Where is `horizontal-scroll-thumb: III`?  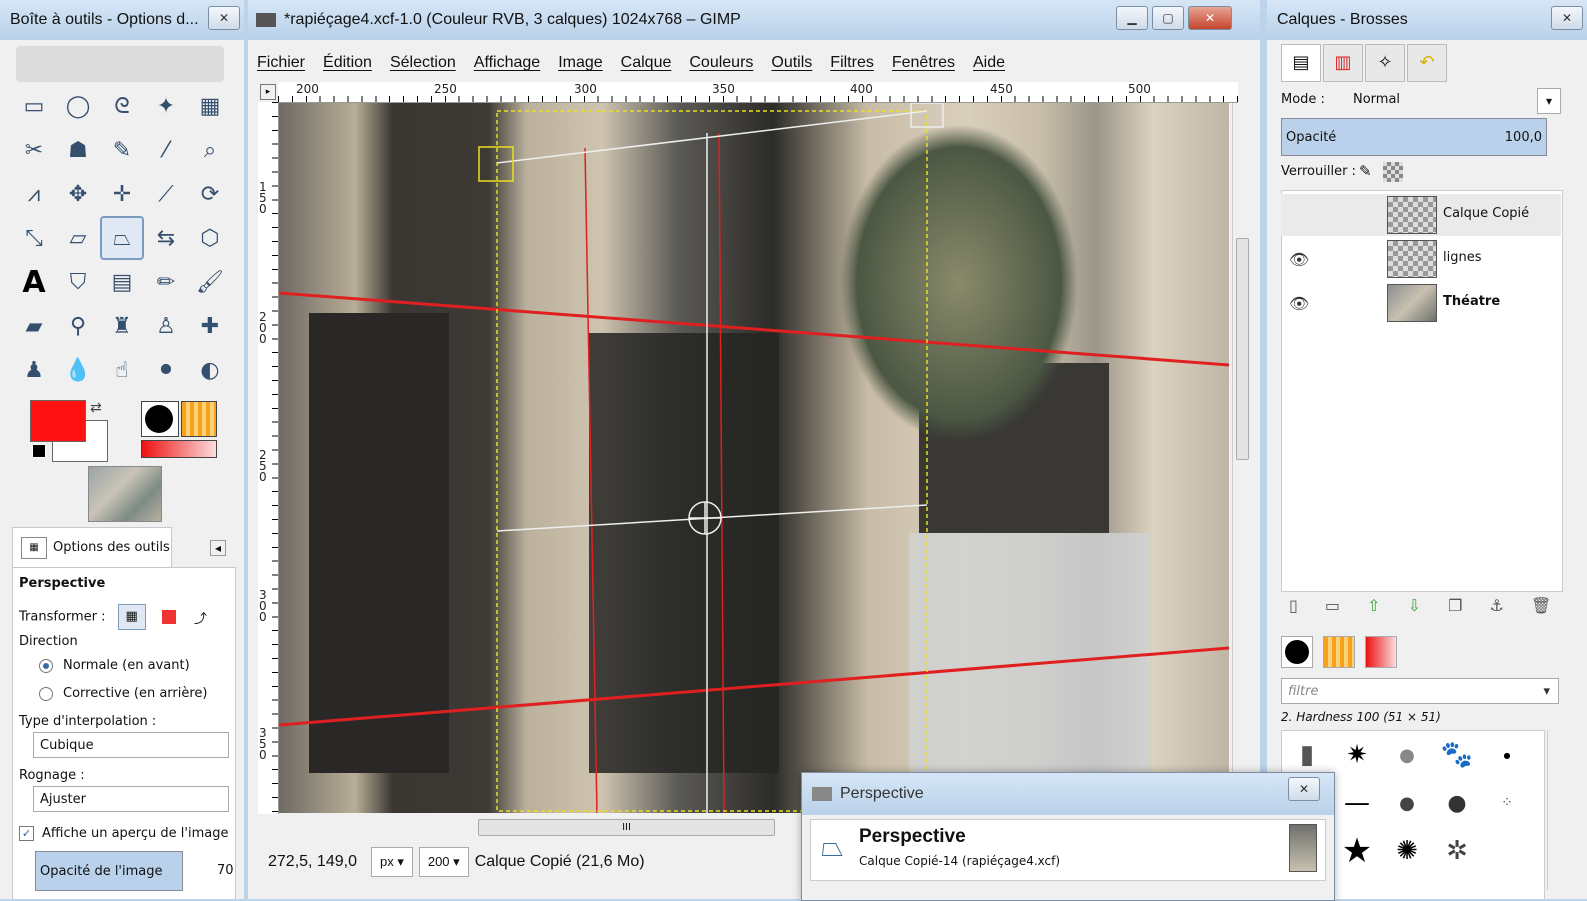
horizontal-scroll-thumb: III is located at coordinates (626, 827).